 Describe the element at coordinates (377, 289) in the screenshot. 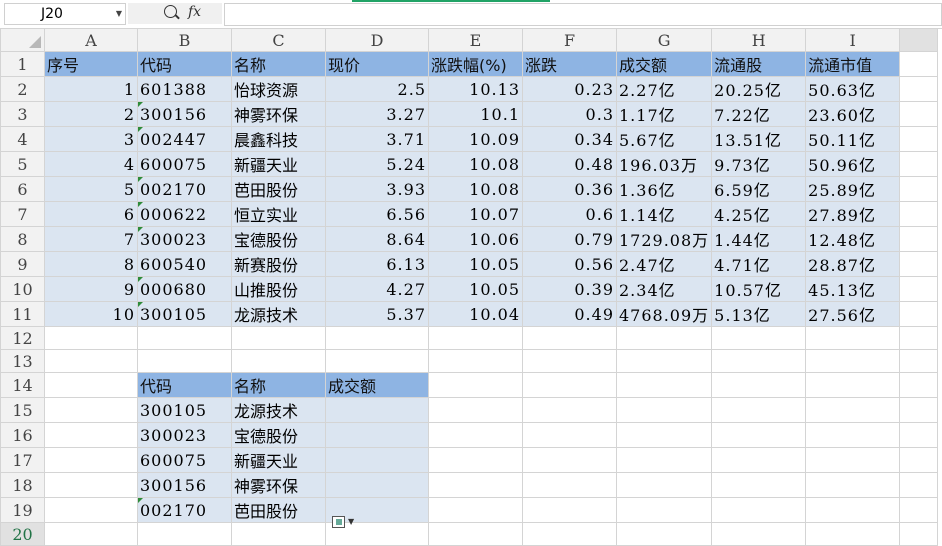

I see `table-cell: 4.27` at that location.